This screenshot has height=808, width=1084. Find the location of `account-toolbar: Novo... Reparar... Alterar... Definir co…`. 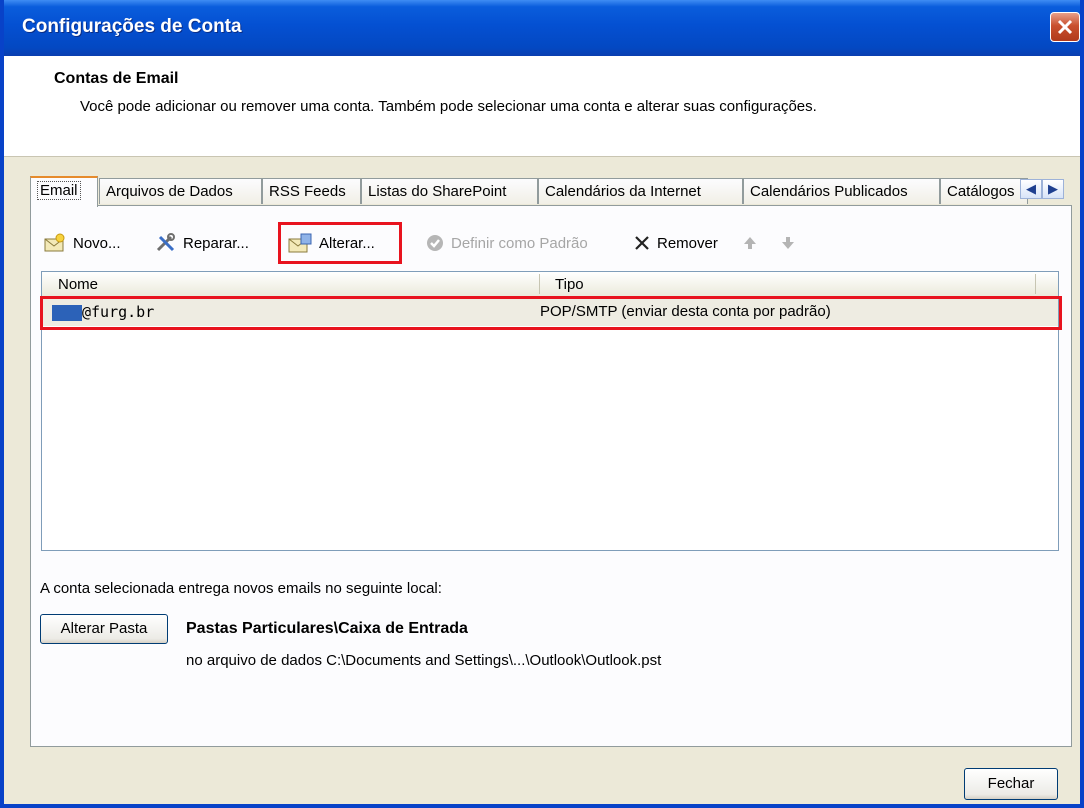

account-toolbar: Novo... Reparar... Alterar... Definir co… is located at coordinates (443, 243).